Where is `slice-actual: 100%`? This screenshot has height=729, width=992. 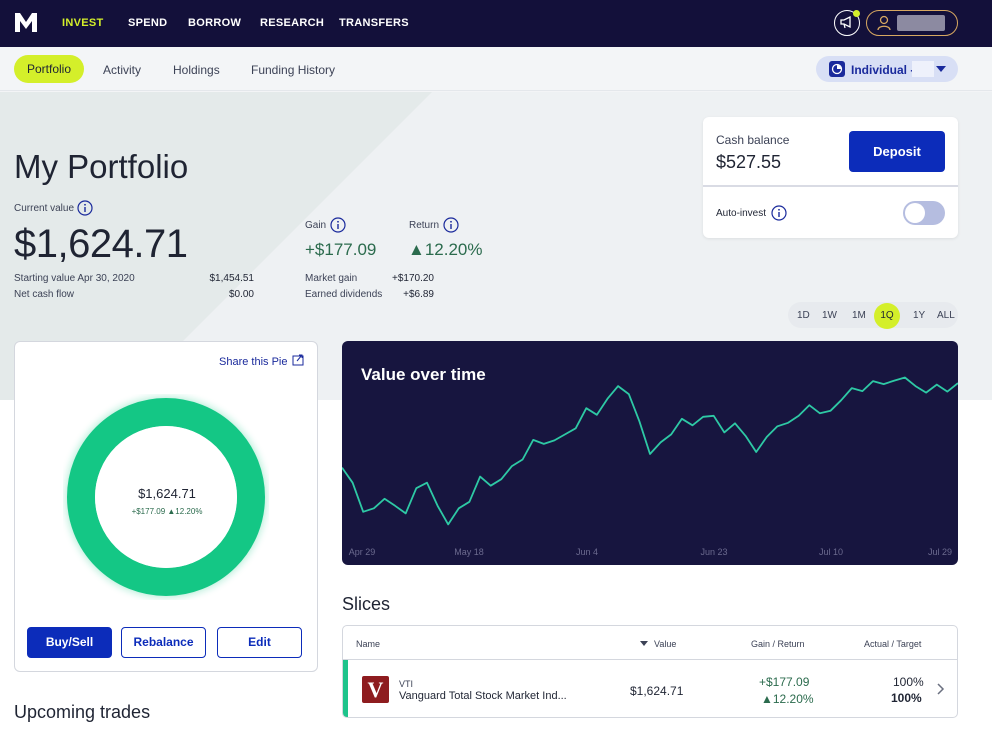 slice-actual: 100% is located at coordinates (908, 682).